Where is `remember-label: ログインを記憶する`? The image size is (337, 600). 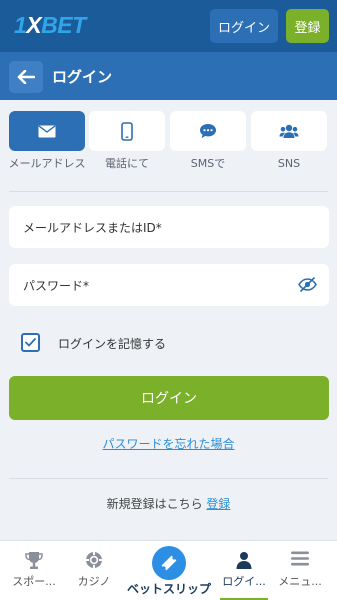 remember-label: ログインを記憶する is located at coordinates (112, 343).